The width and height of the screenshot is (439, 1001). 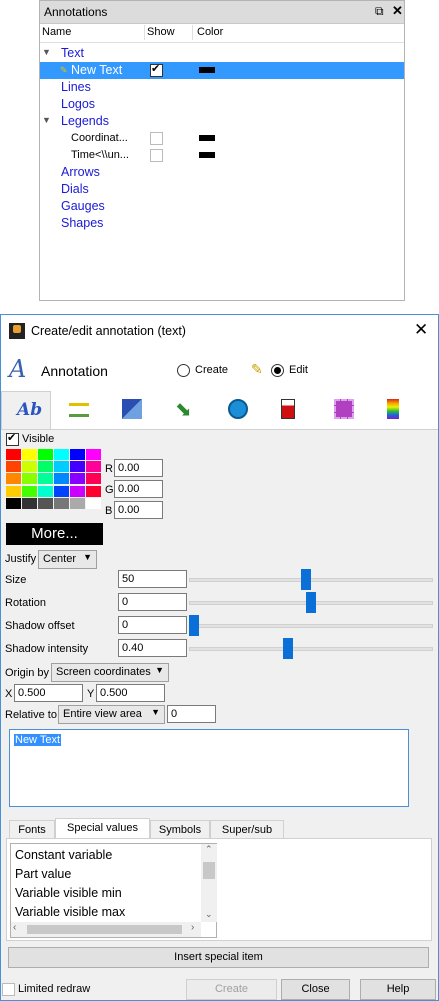 I want to click on tab-text: Ab, so click(x=26, y=410).